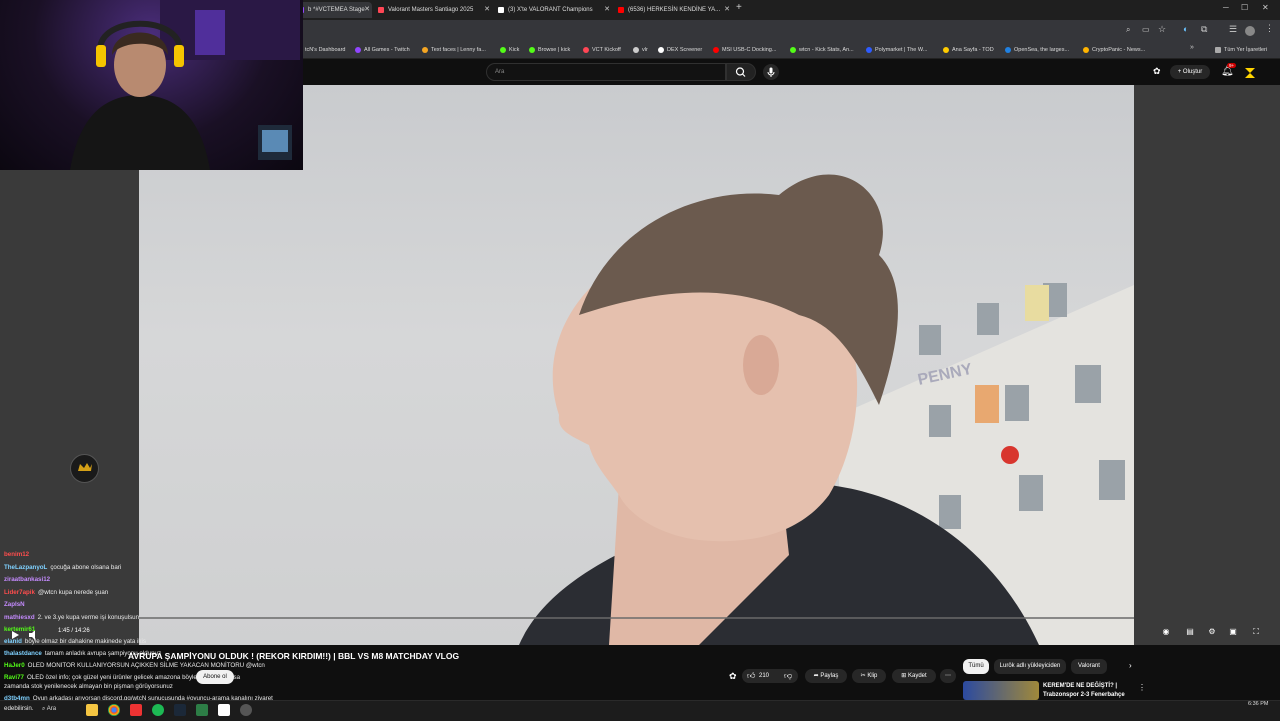  Describe the element at coordinates (1250, 72) in the screenshot. I see `account-avatar` at that location.